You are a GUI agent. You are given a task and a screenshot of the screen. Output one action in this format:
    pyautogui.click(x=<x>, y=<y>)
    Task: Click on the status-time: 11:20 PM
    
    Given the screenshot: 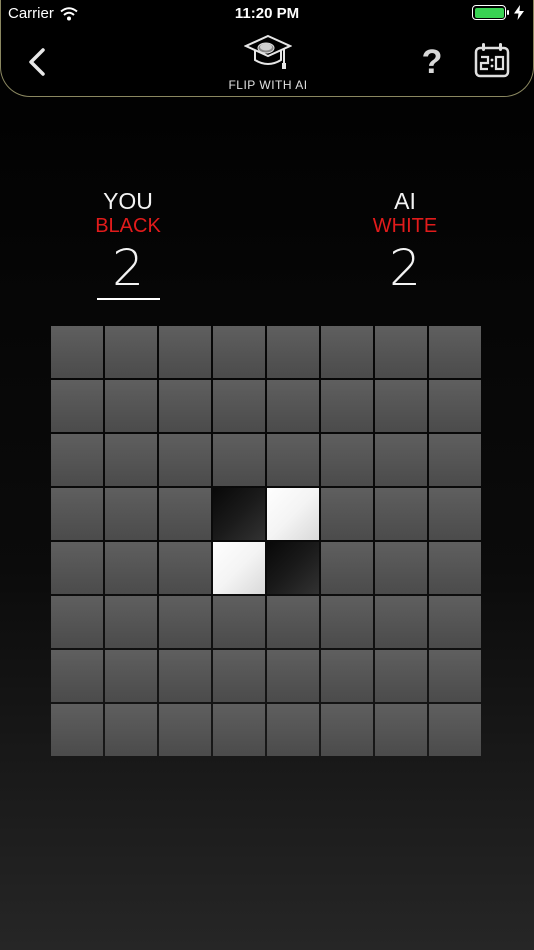 What is the action you would take?
    pyautogui.click(x=267, y=13)
    